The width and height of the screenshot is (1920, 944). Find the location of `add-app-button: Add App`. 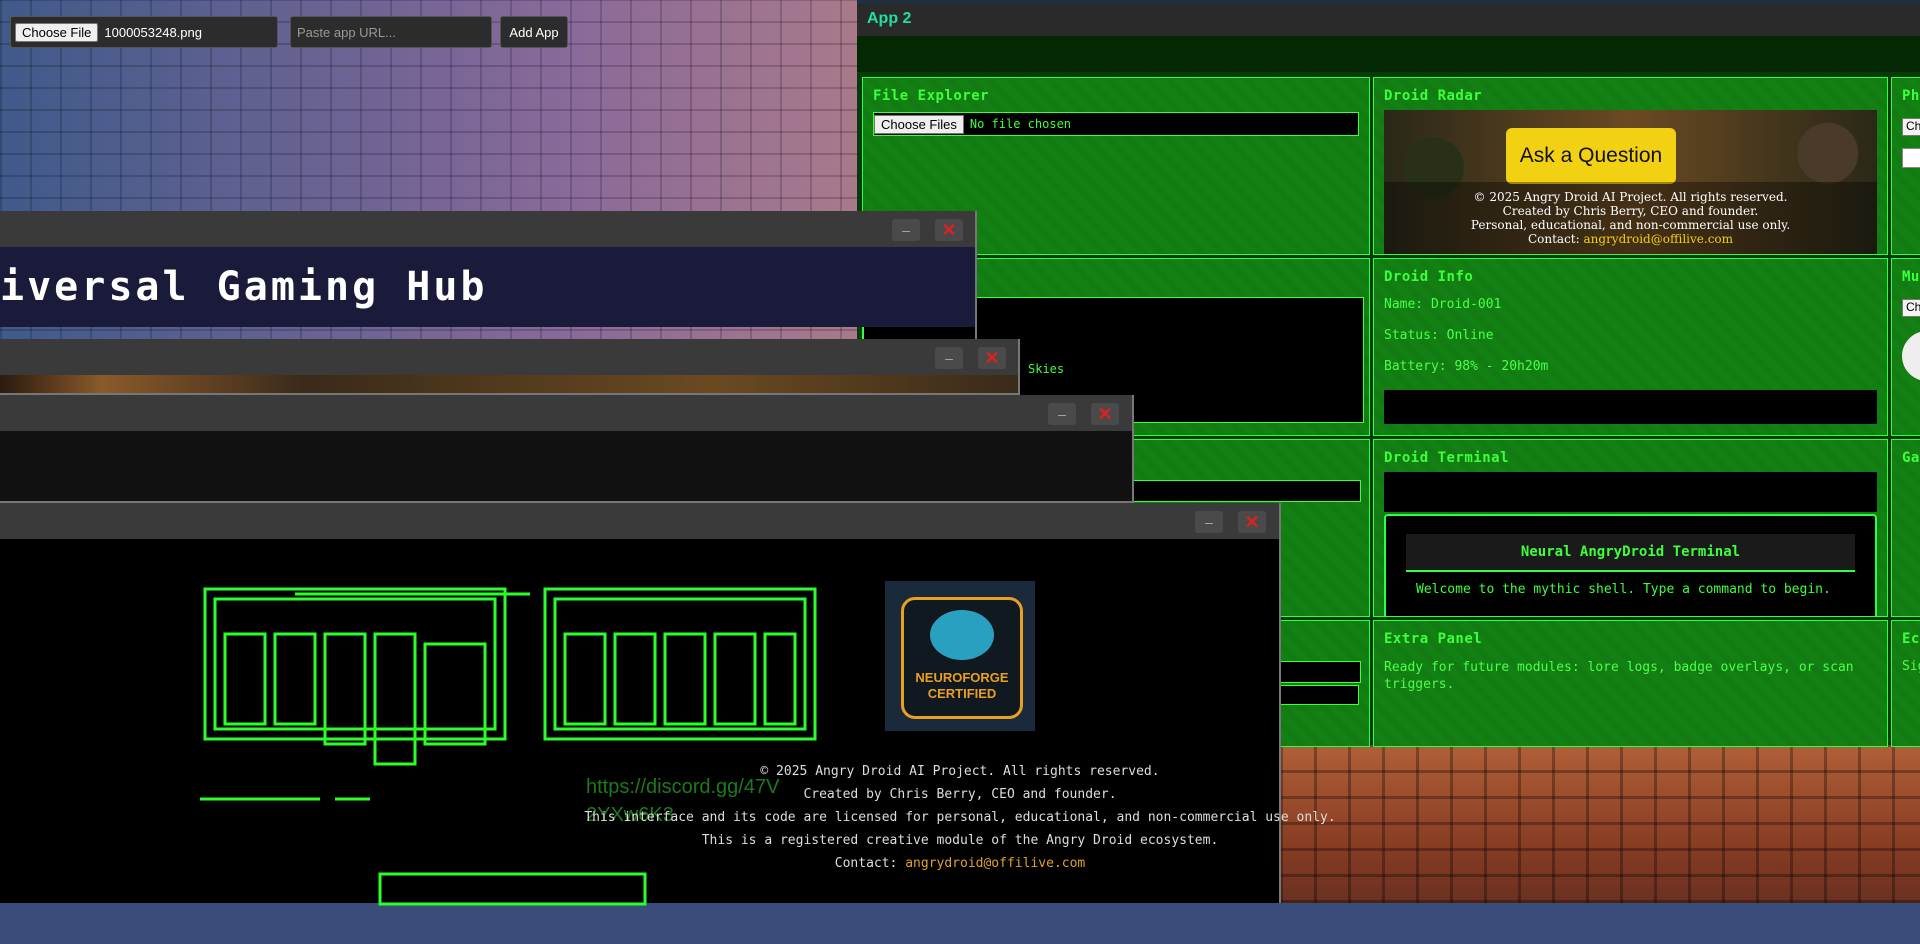

add-app-button: Add App is located at coordinates (534, 32).